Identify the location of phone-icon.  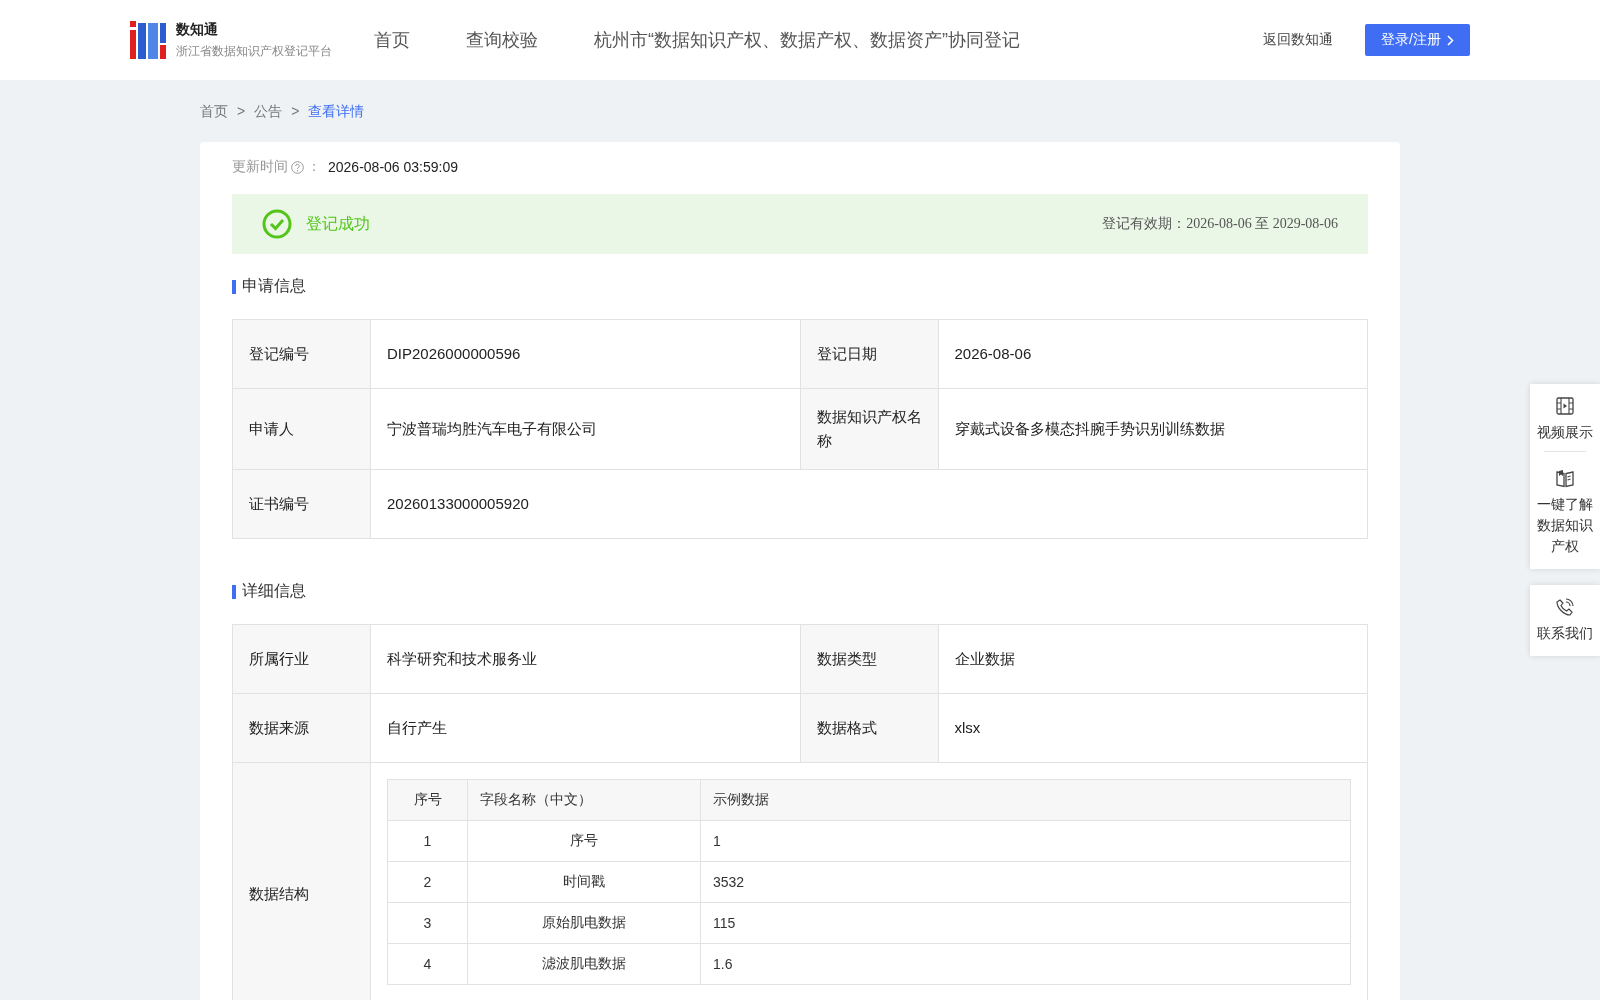
(1565, 607).